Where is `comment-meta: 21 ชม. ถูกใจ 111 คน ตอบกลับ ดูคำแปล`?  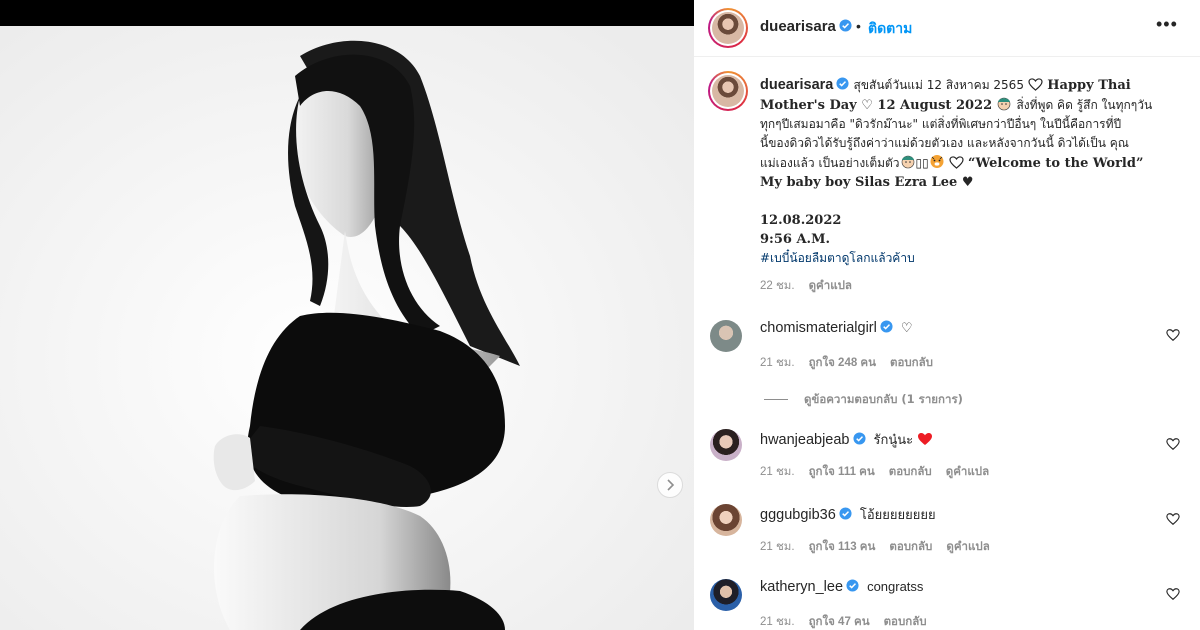 comment-meta: 21 ชม. ถูกใจ 111 คน ตอบกลับ ดูคำแปล is located at coordinates (874, 472).